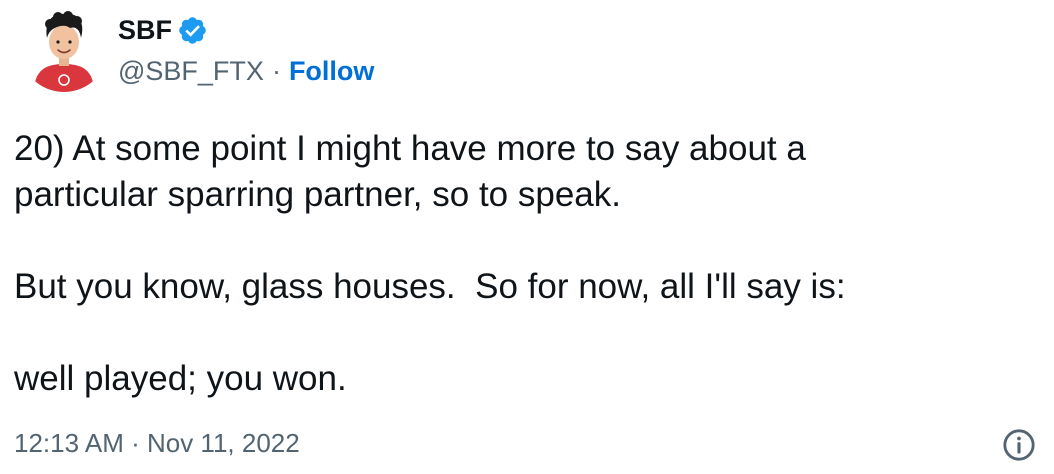 This screenshot has height=474, width=1054. What do you see at coordinates (1019, 445) in the screenshot?
I see `info-icon` at bounding box center [1019, 445].